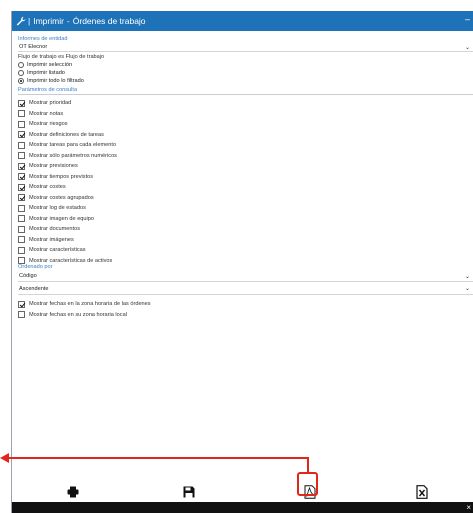  I want to click on query-param-option: Mostrar características, so click(245, 250).